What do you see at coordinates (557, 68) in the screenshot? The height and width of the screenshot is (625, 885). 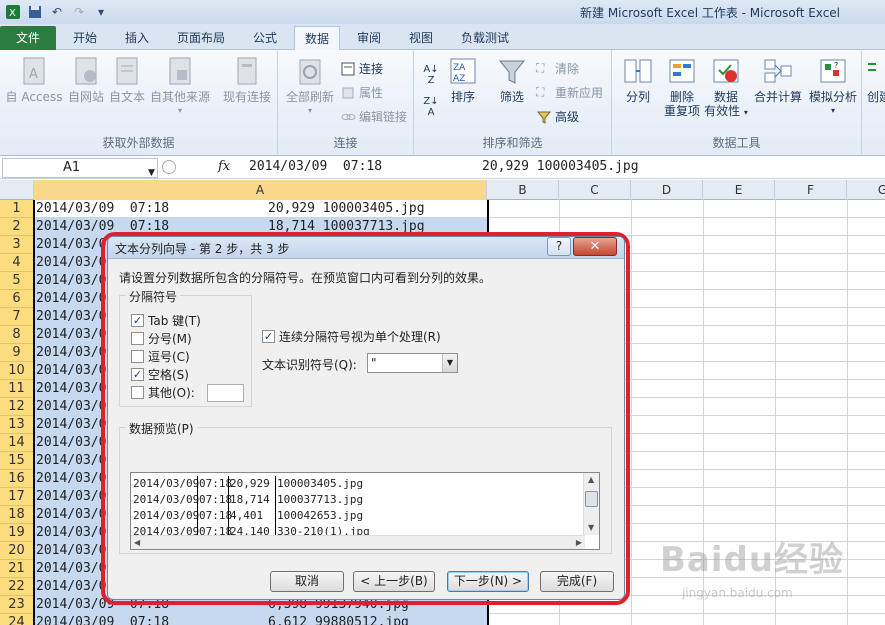 I see `clear-filter-button: ⛶ 清除` at bounding box center [557, 68].